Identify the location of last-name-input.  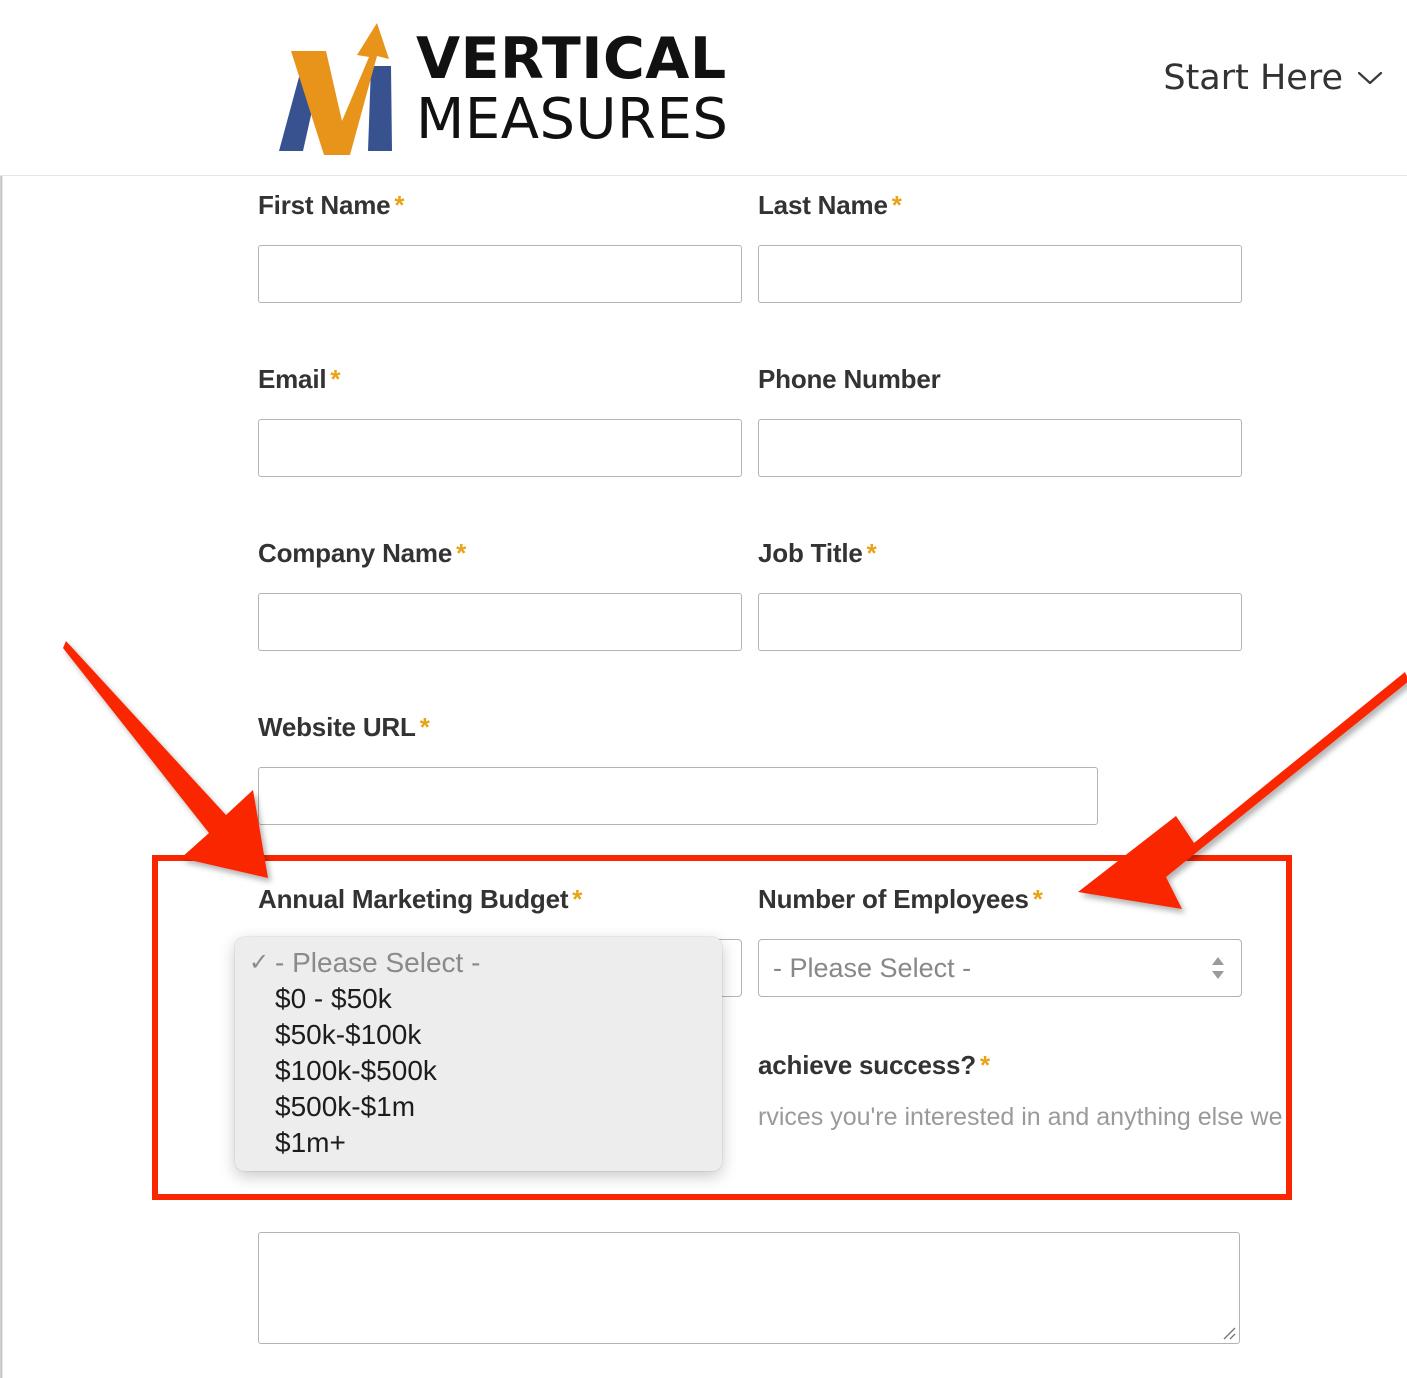
(1000, 274).